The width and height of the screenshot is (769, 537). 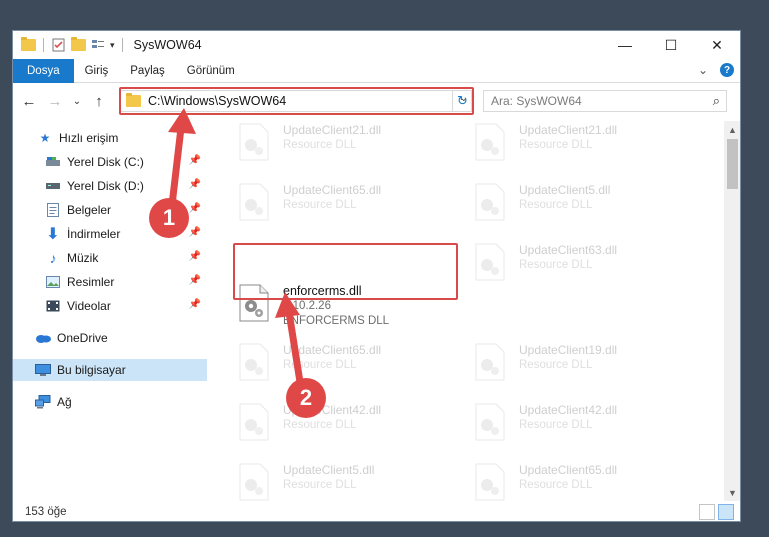 What do you see at coordinates (169, 218) in the screenshot?
I see `step-1-badge: 1` at bounding box center [169, 218].